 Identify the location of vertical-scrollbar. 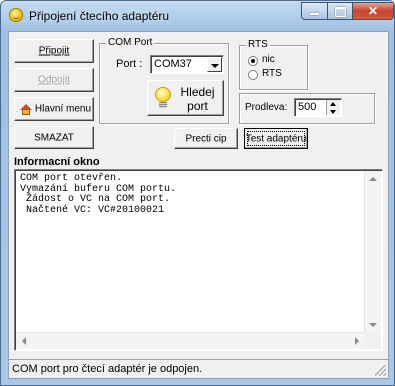
(372, 252).